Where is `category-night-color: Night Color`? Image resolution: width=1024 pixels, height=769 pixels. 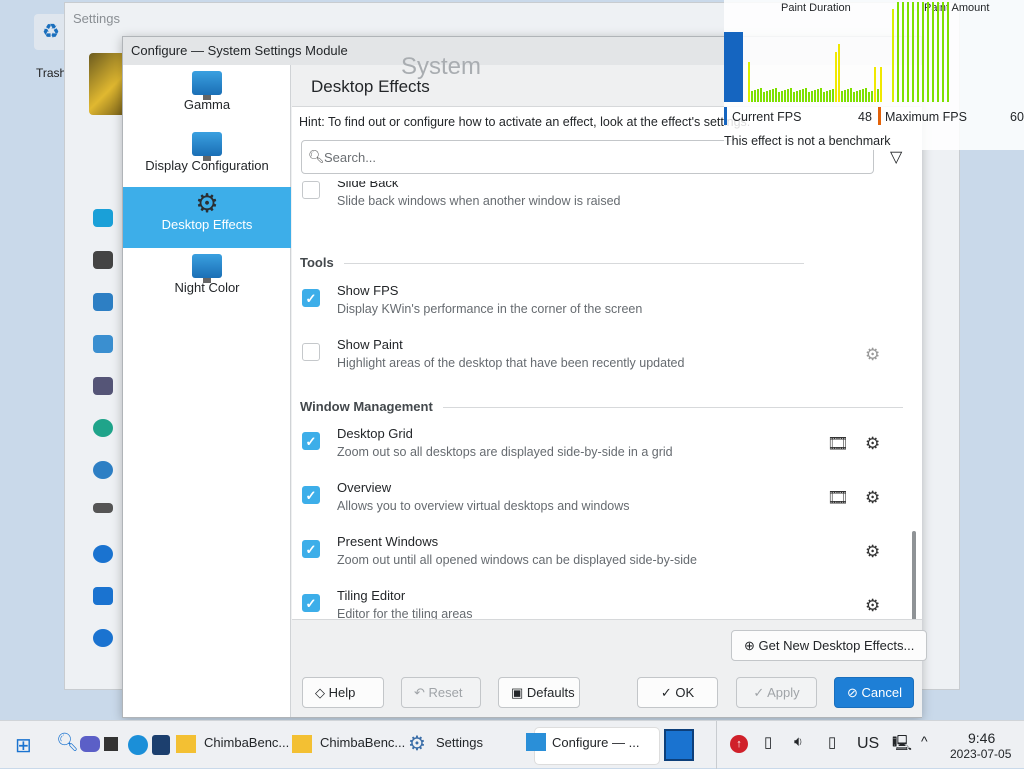
category-night-color: Night Color is located at coordinates (207, 278).